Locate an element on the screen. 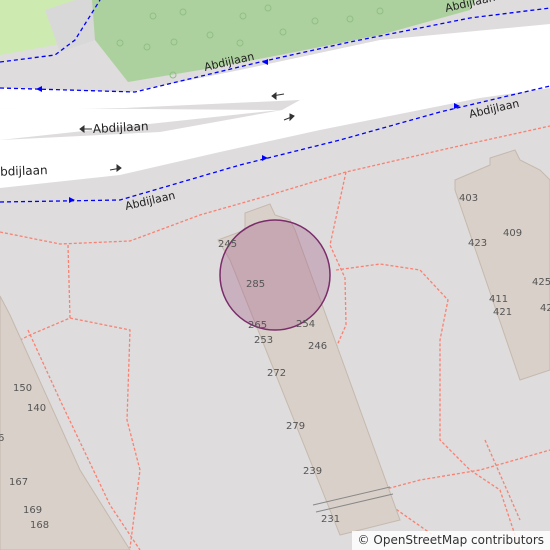 The width and height of the screenshot is (550, 550). copyright-symbol: © is located at coordinates (363, 540).